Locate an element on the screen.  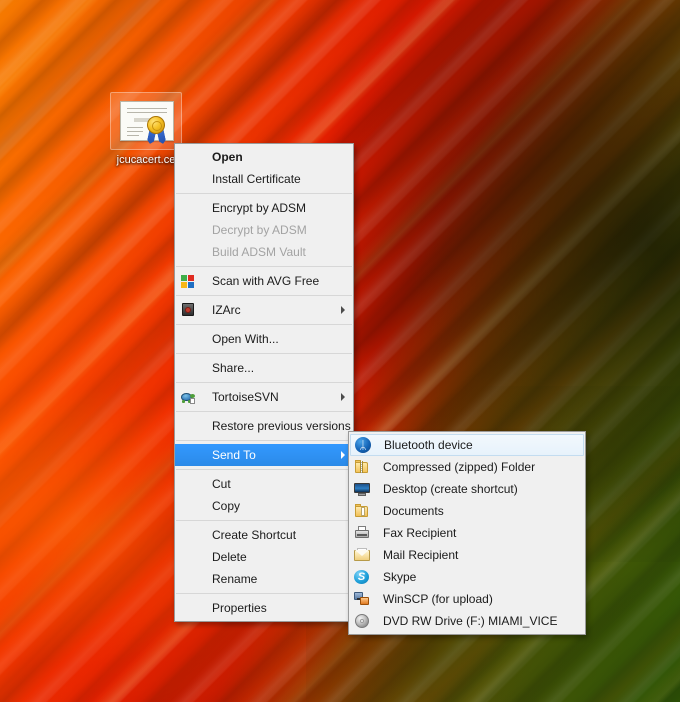
menu-item-label: Send To is located at coordinates (234, 455).